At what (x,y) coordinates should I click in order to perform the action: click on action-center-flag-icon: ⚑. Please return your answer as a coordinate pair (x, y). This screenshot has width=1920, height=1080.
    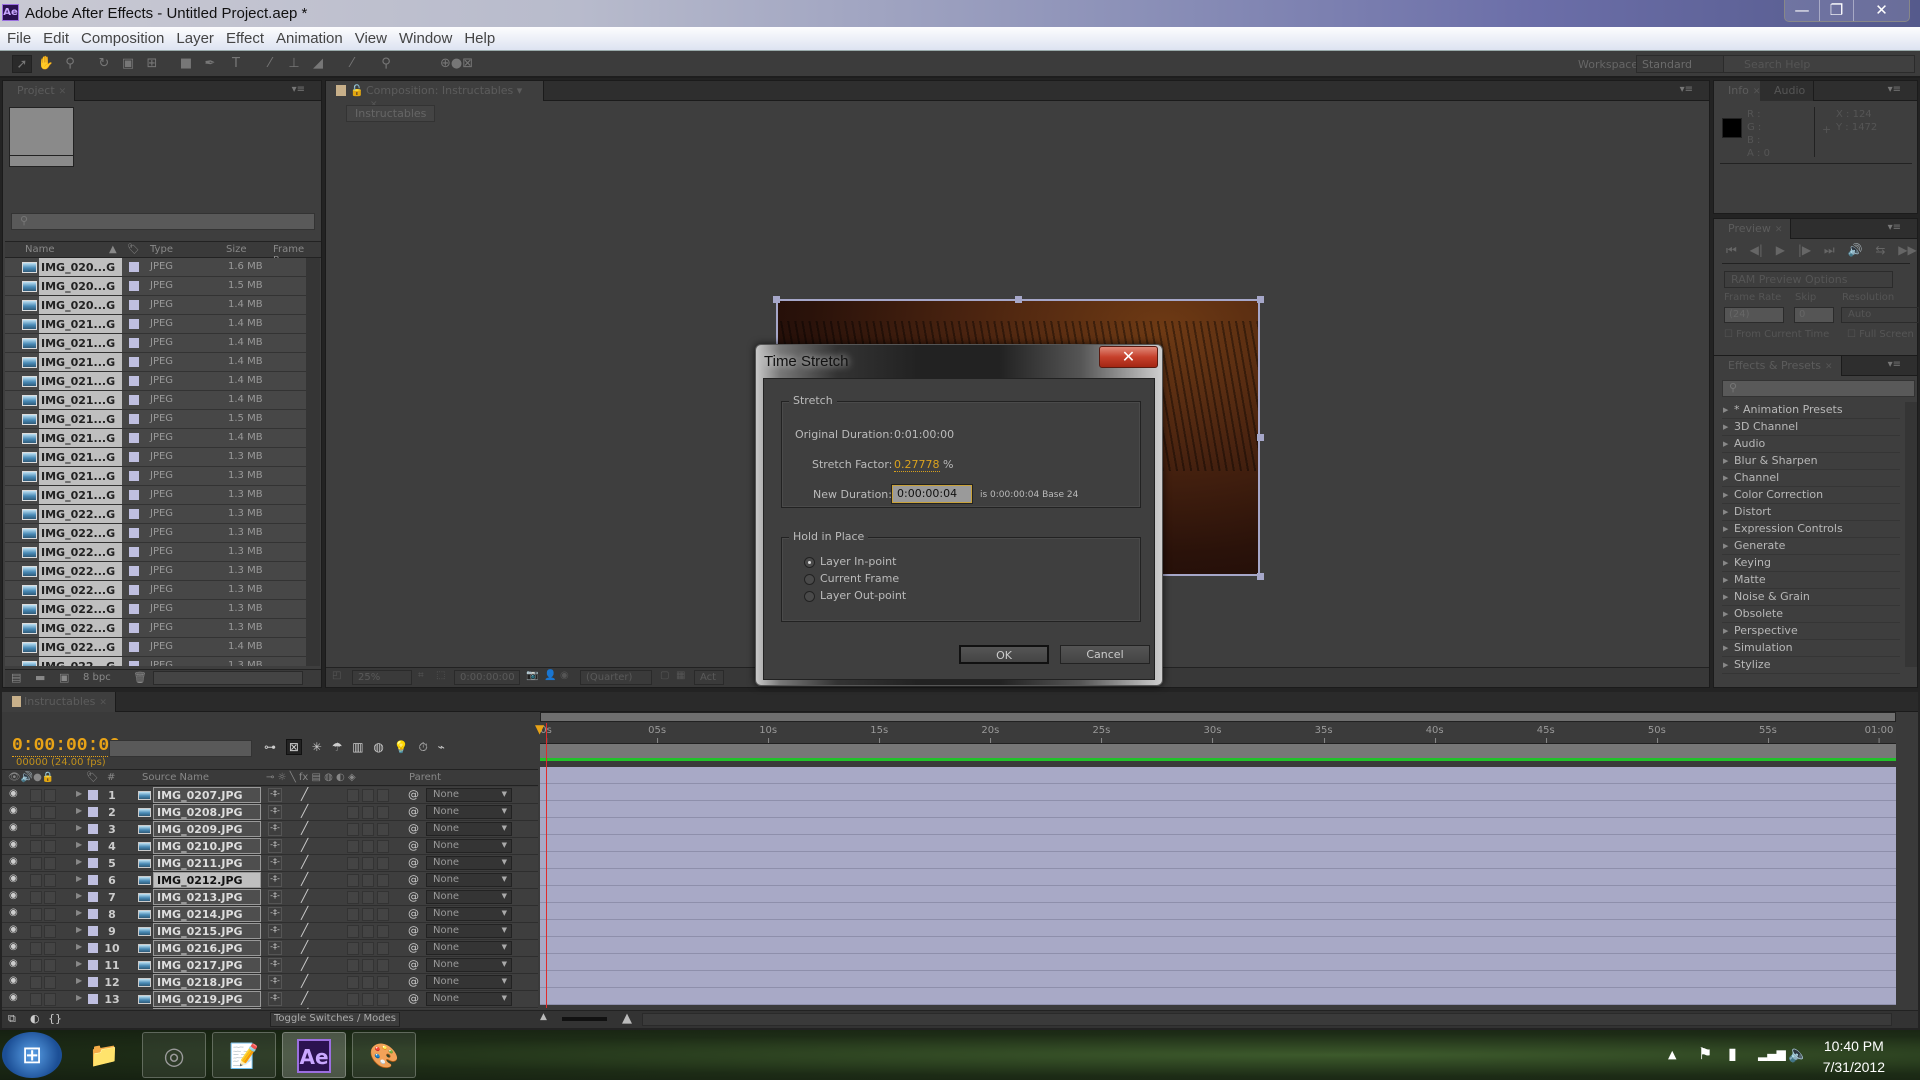
    Looking at the image, I should click on (1705, 1053).